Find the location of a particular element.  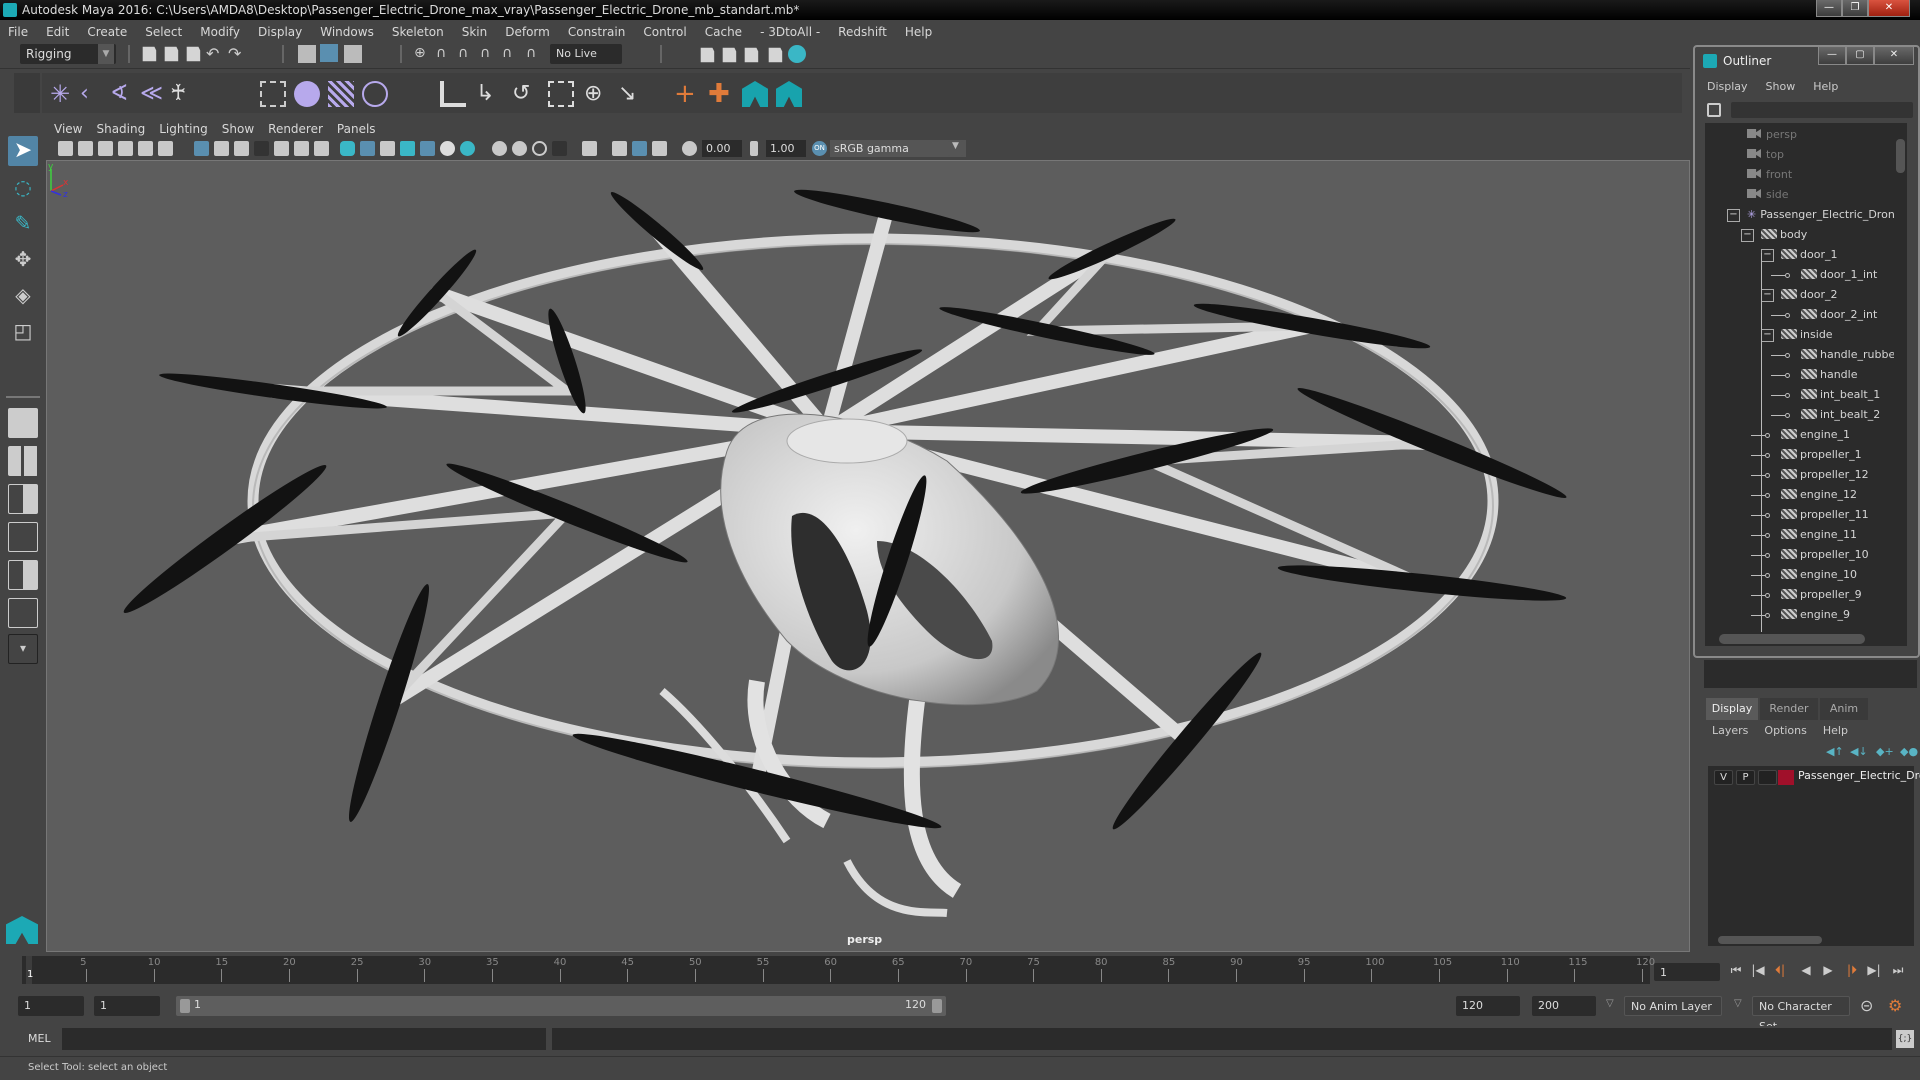

layer-display-type-toggle is located at coordinates (1767, 777).